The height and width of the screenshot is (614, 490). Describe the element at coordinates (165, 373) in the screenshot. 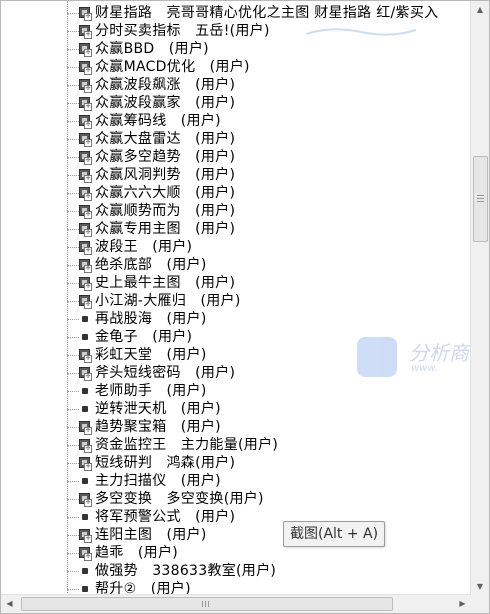

I see `tree-item-label: 斧头短线密码 (用户)` at that location.